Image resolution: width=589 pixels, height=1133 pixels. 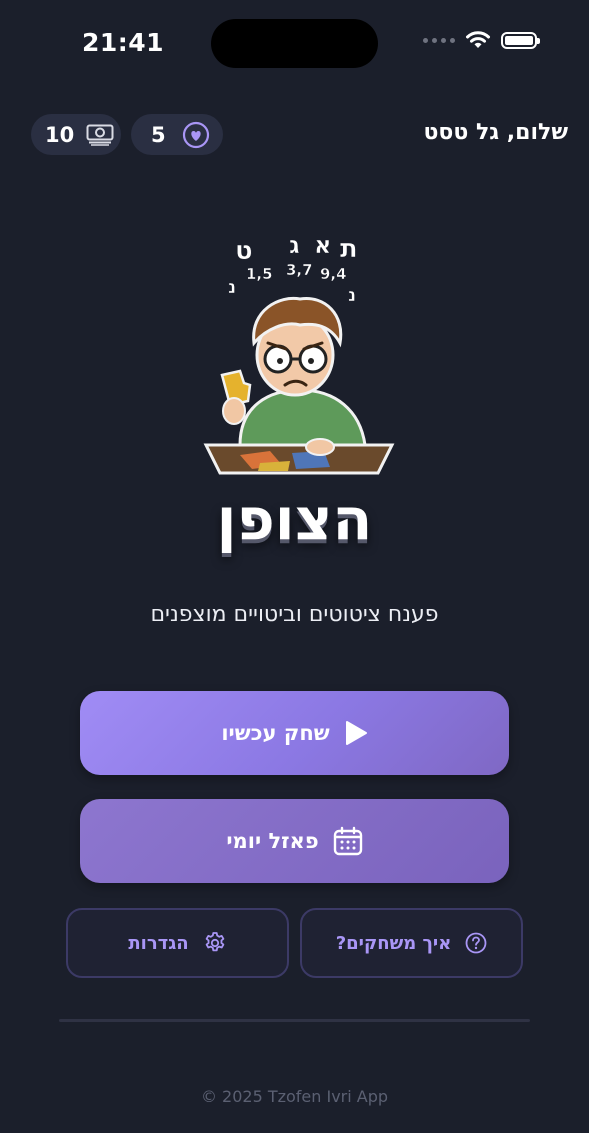 What do you see at coordinates (299, 135) in the screenshot?
I see `header: 10 5 שלום, גל טסט` at bounding box center [299, 135].